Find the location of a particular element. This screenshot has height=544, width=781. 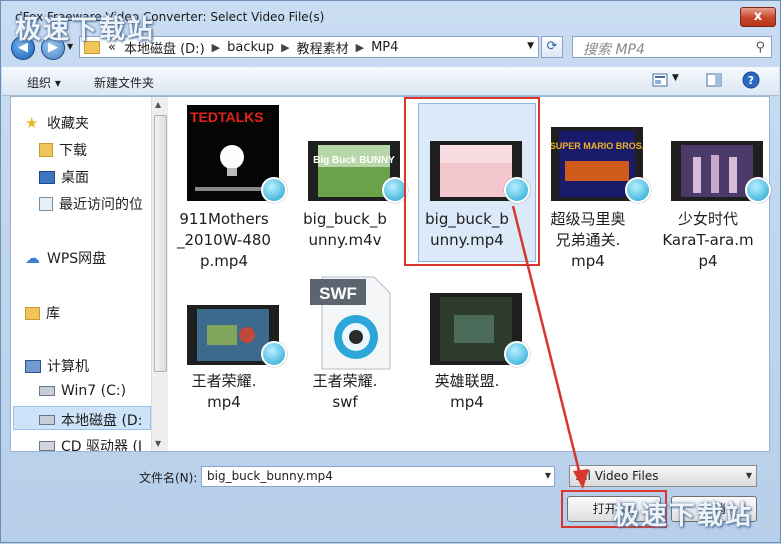

sidebar-item-favorites: ★ 收藏夹 is located at coordinates (57, 123).